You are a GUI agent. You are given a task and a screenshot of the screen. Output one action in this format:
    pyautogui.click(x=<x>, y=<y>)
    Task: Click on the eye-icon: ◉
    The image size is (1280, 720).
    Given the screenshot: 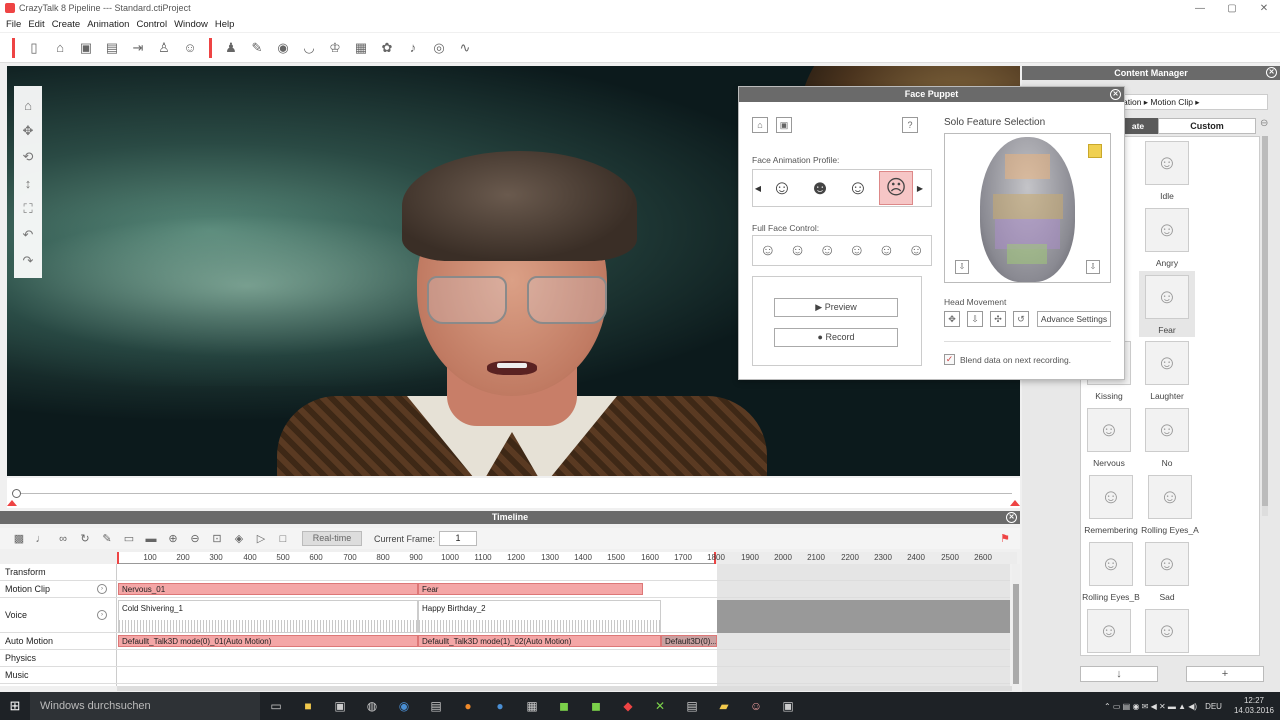 What is the action you would take?
    pyautogui.click(x=283, y=48)
    